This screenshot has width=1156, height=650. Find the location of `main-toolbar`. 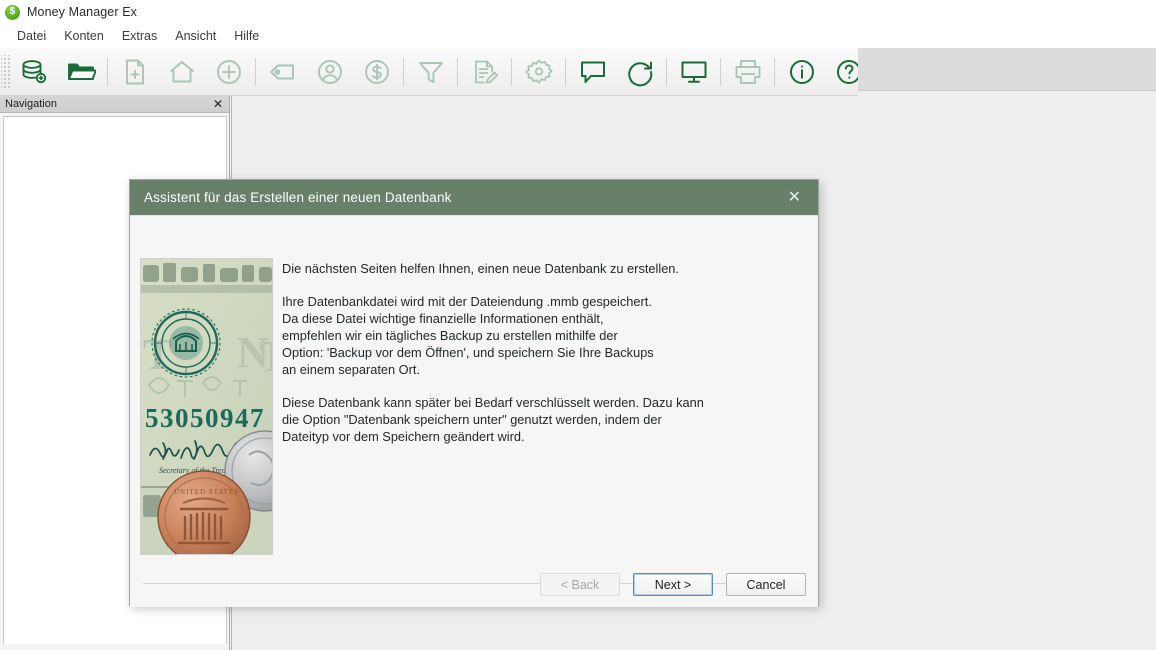

main-toolbar is located at coordinates (430, 72).